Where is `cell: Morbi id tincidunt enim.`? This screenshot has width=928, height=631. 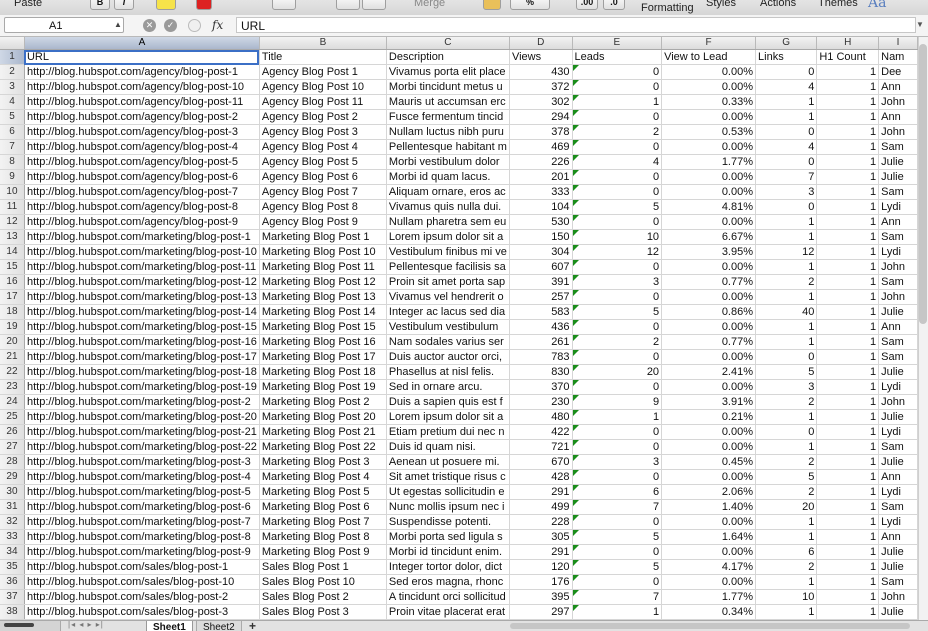 cell: Morbi id tincidunt enim. is located at coordinates (448, 552).